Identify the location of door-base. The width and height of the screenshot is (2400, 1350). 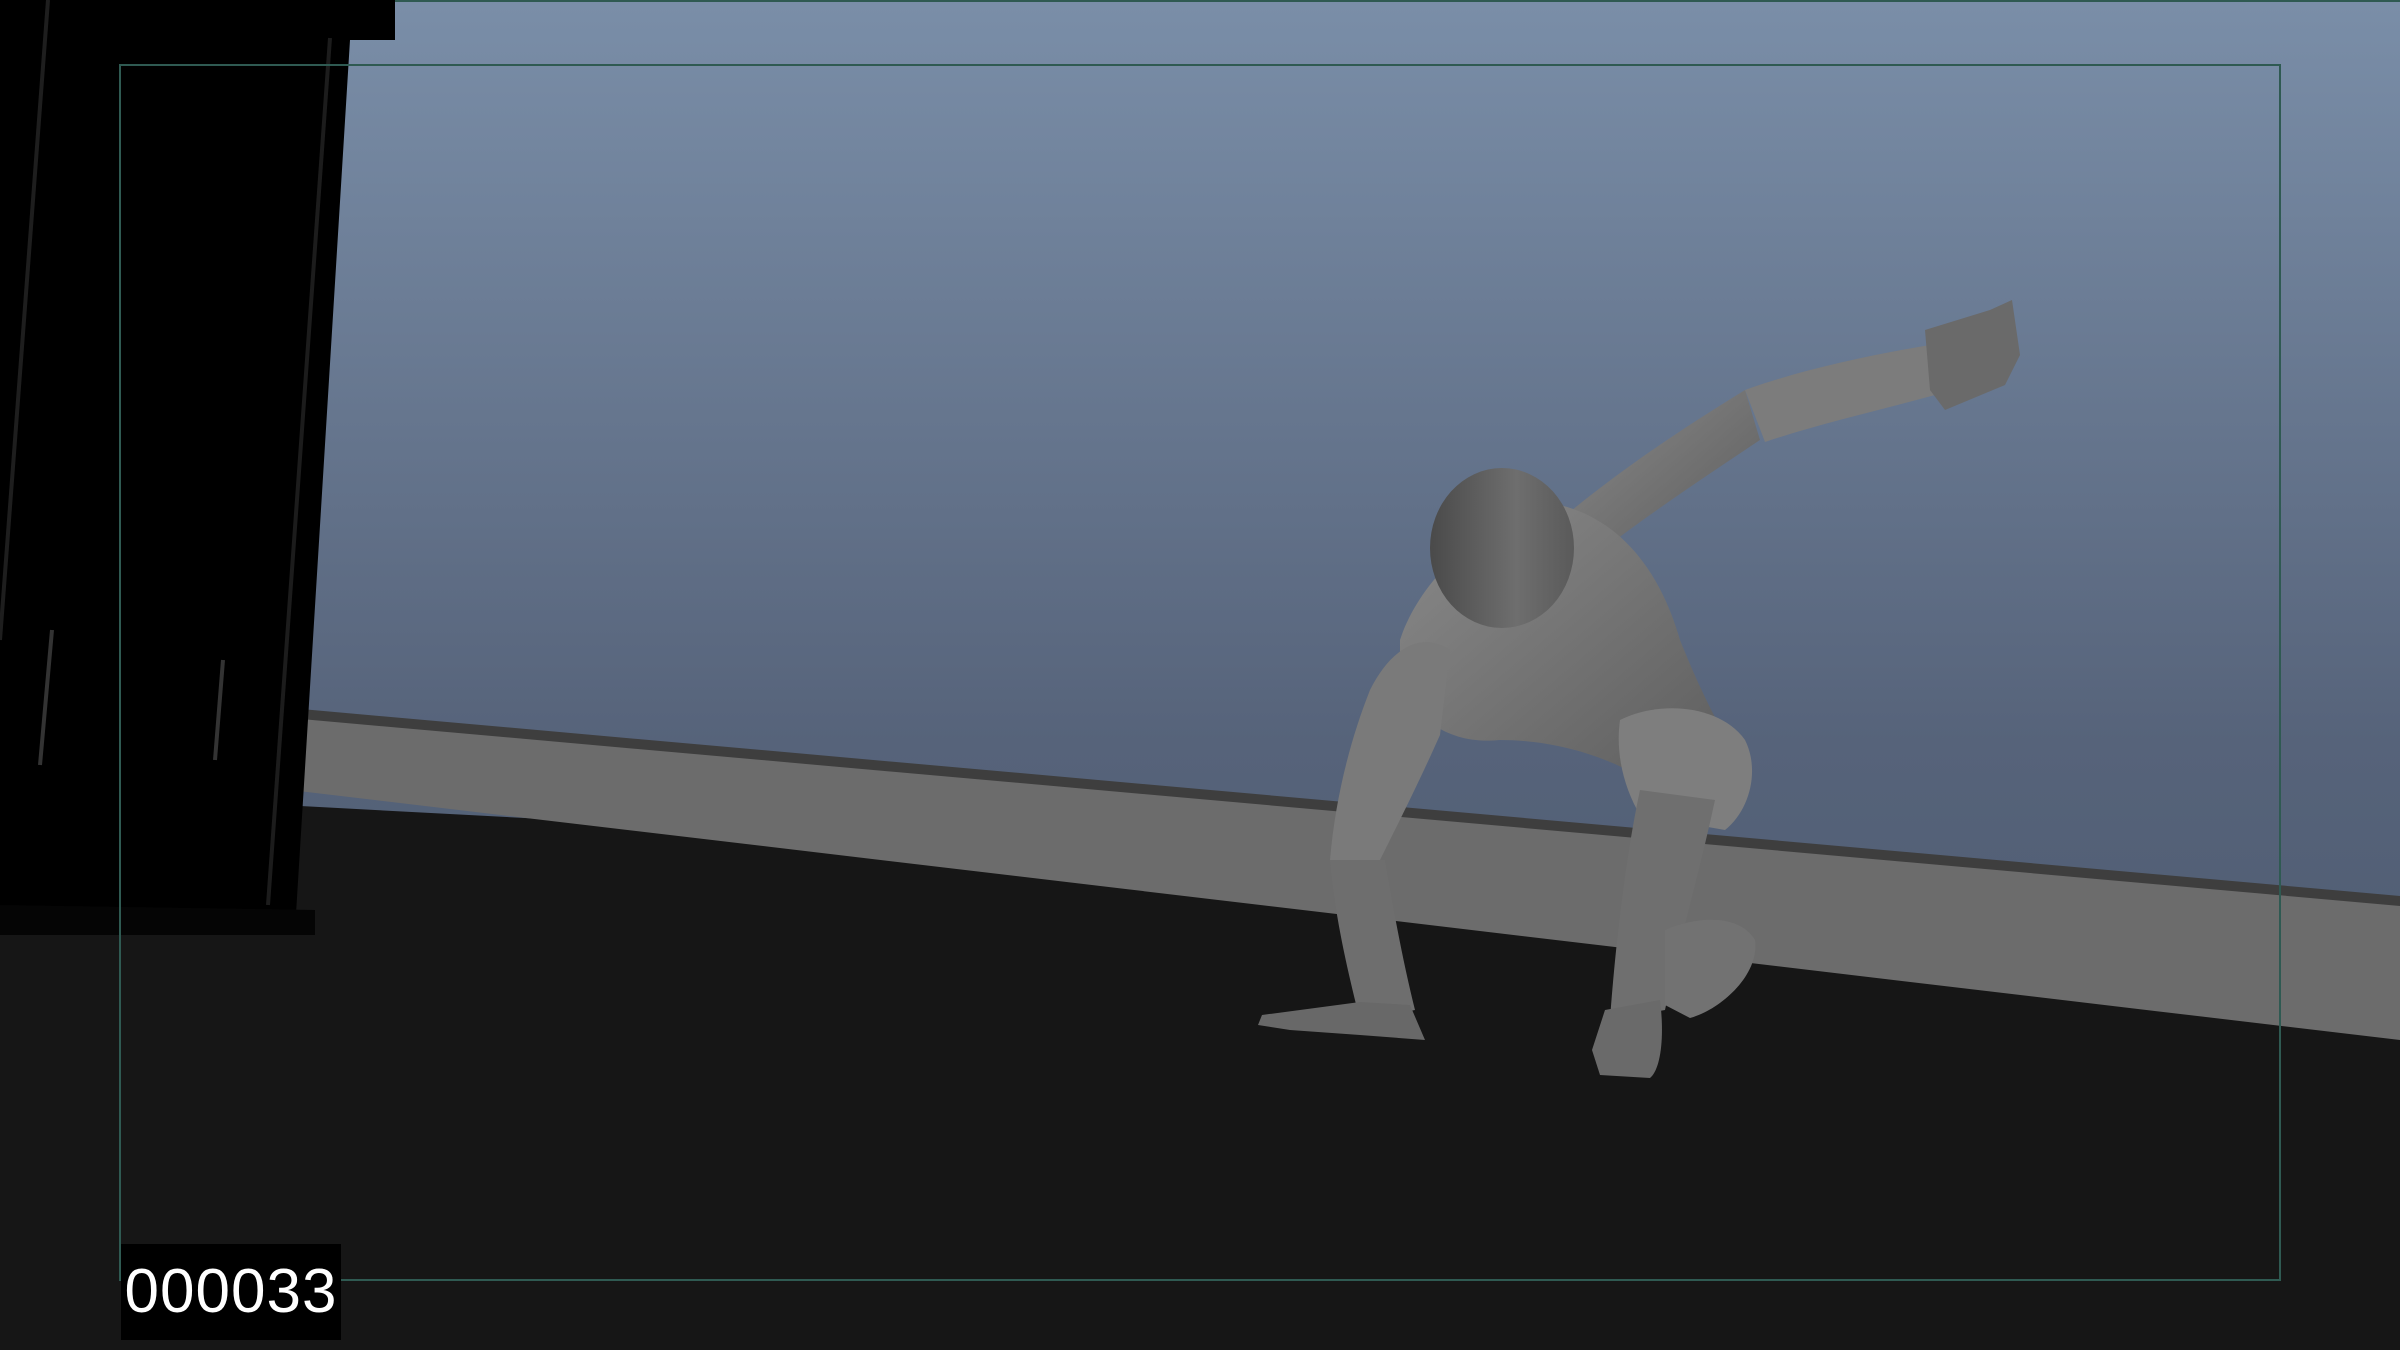
(157, 920).